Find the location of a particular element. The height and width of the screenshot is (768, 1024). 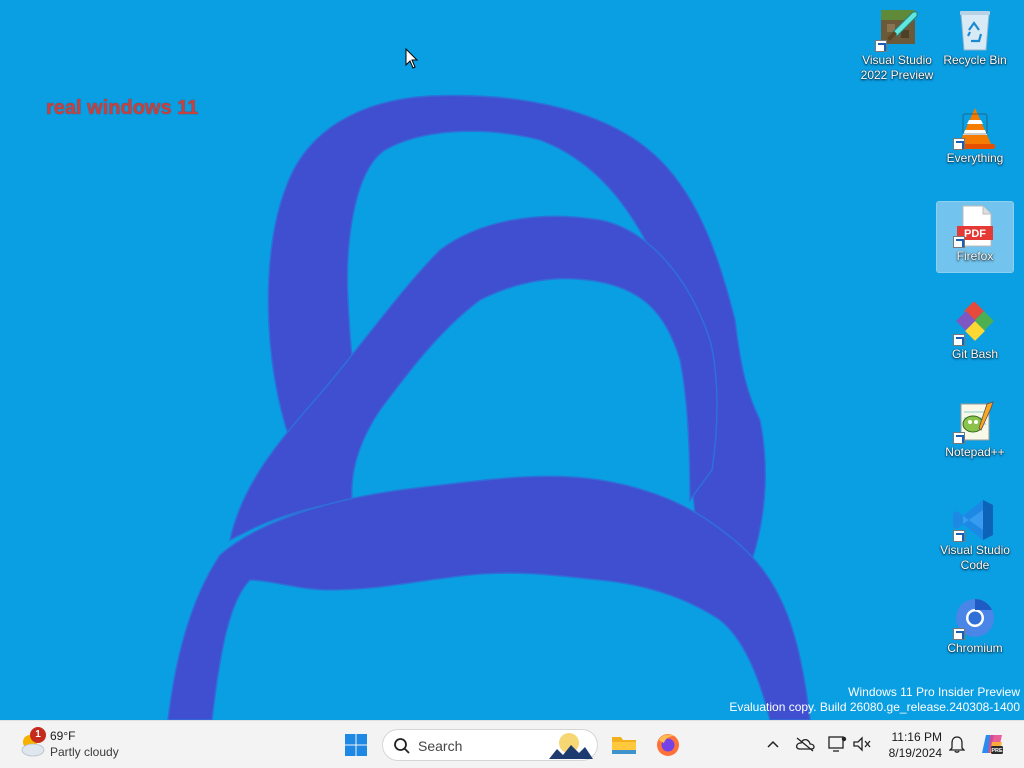

onedrive-tray-icon is located at coordinates (805, 744).